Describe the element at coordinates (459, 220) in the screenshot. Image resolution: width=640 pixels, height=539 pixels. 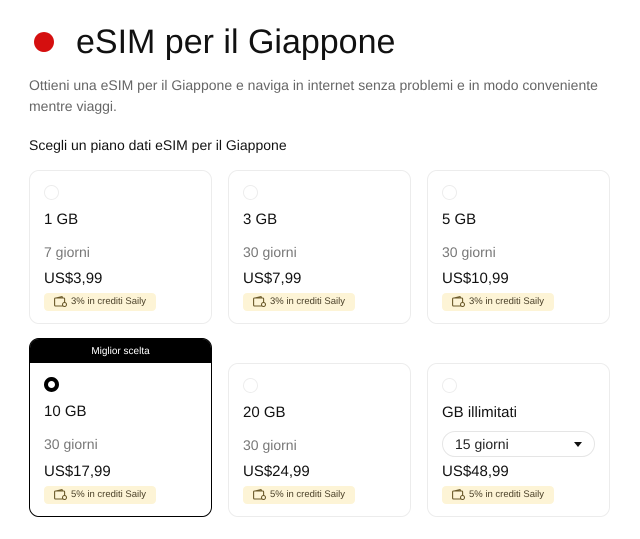
I see `plan-data: 5 GB` at that location.